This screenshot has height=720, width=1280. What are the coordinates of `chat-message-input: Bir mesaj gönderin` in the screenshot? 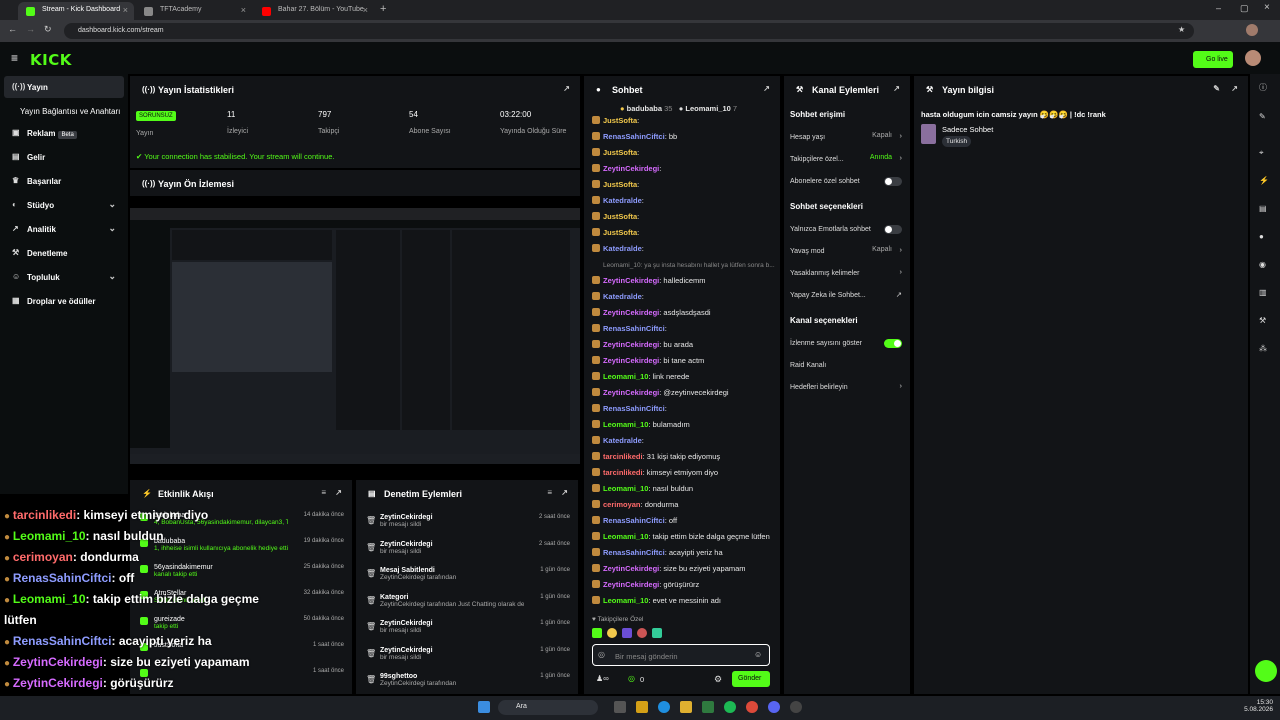 It's located at (681, 655).